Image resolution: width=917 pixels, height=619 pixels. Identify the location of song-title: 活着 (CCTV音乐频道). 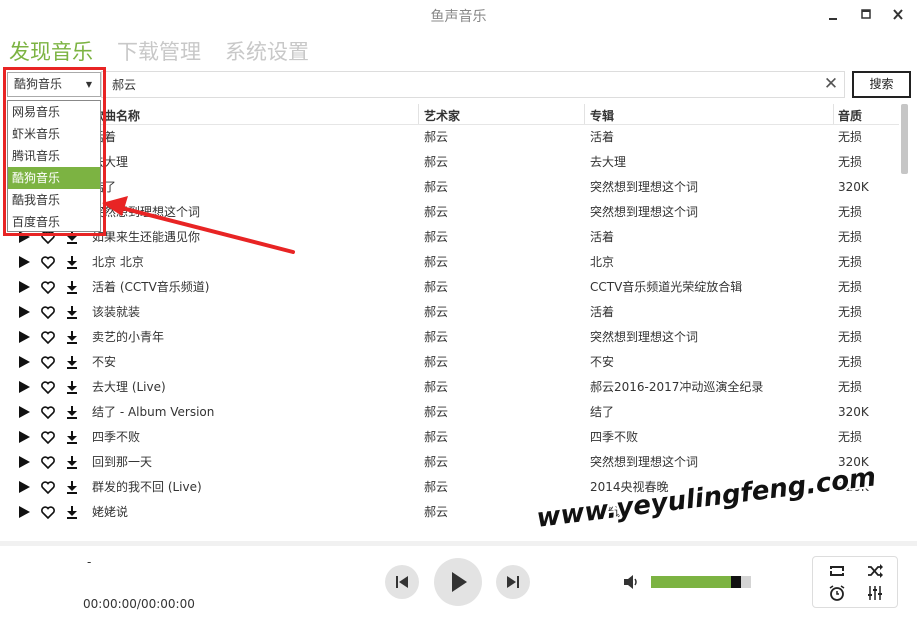
(151, 287).